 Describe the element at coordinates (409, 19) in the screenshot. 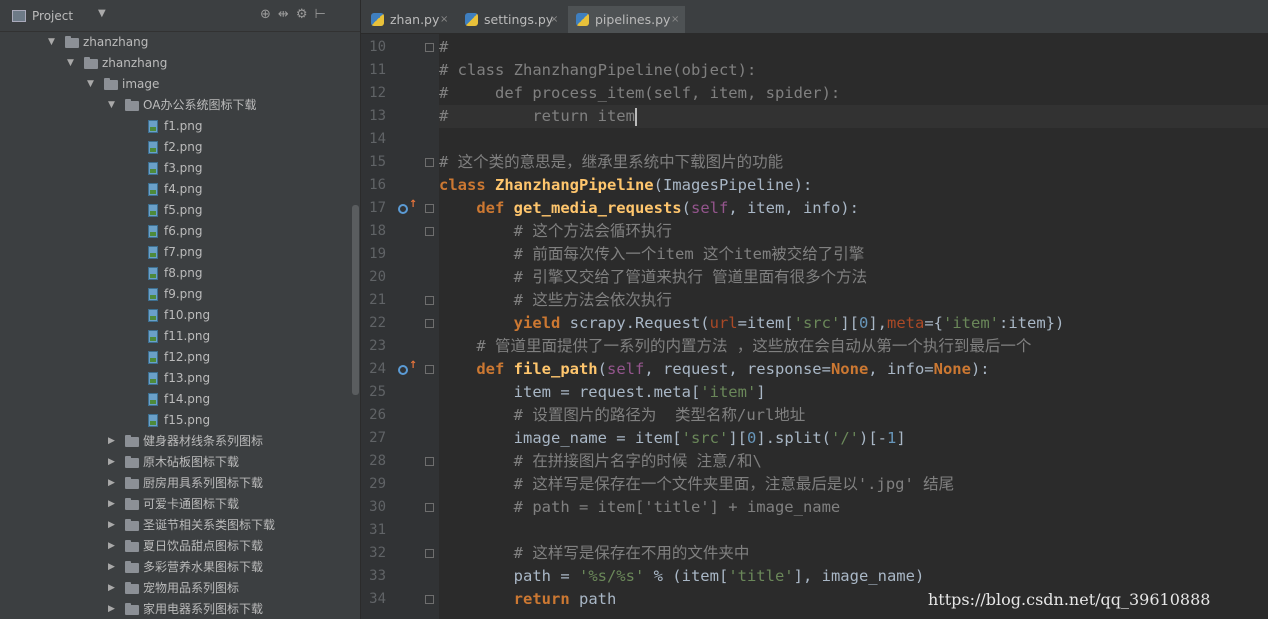

I see `tab-zhan-py: zhan.py ×` at that location.